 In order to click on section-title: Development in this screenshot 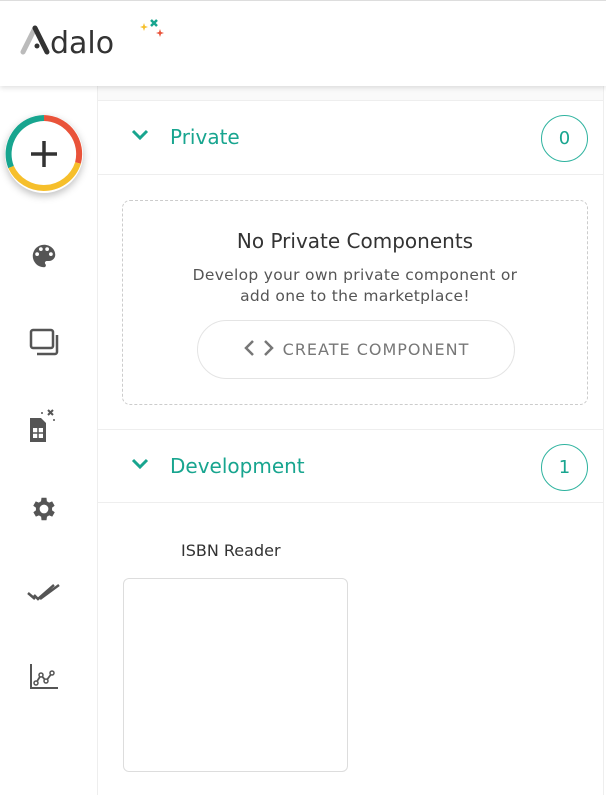, I will do `click(237, 466)`.